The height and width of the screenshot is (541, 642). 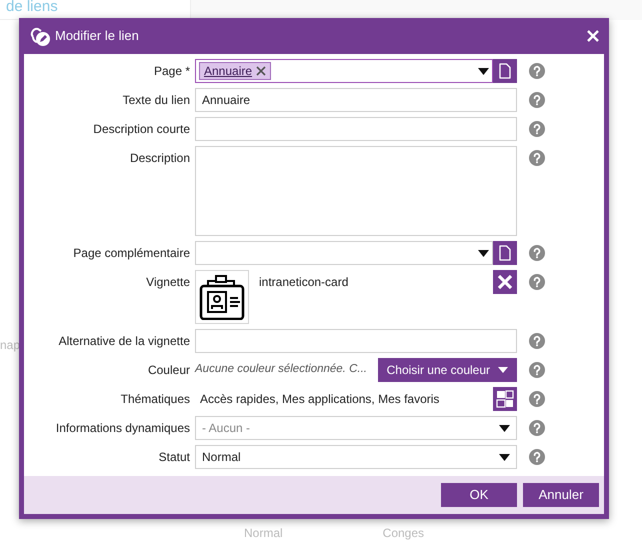 I want to click on page-select: Annuaire, so click(x=344, y=71).